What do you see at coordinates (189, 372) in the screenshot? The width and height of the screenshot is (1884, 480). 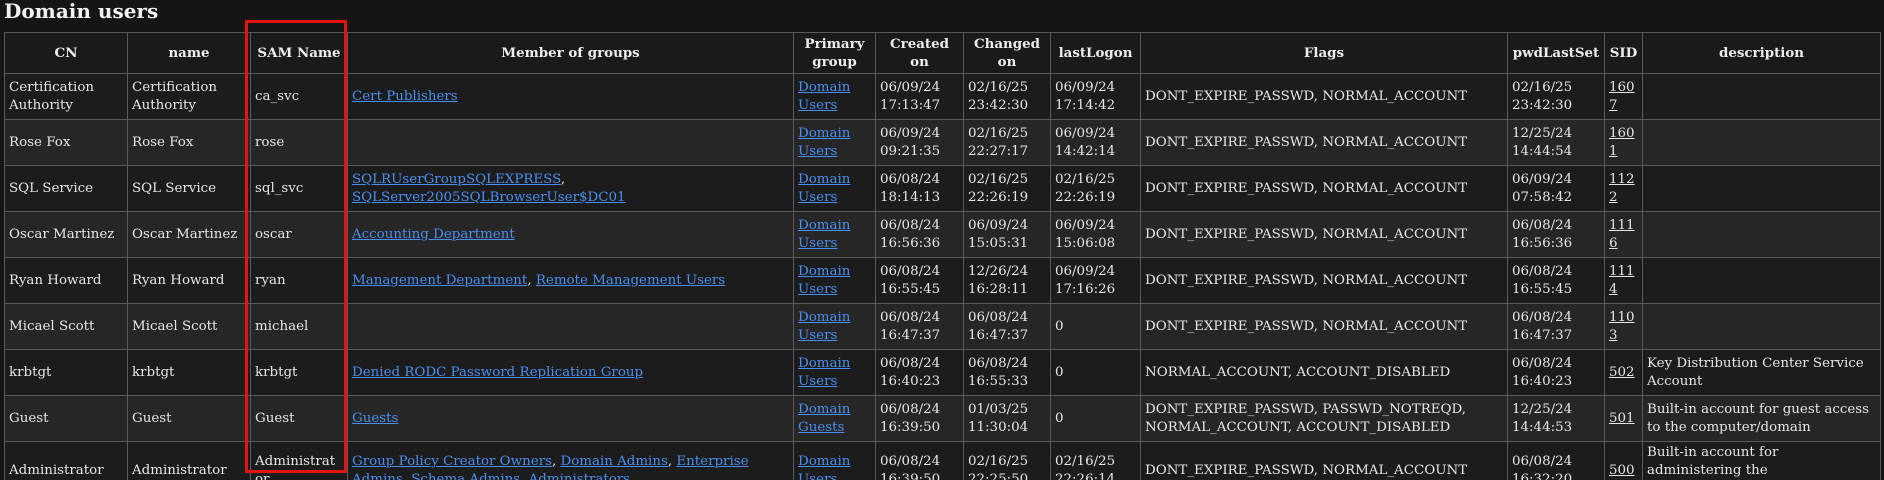 I see `cell-name: krbtgt` at bounding box center [189, 372].